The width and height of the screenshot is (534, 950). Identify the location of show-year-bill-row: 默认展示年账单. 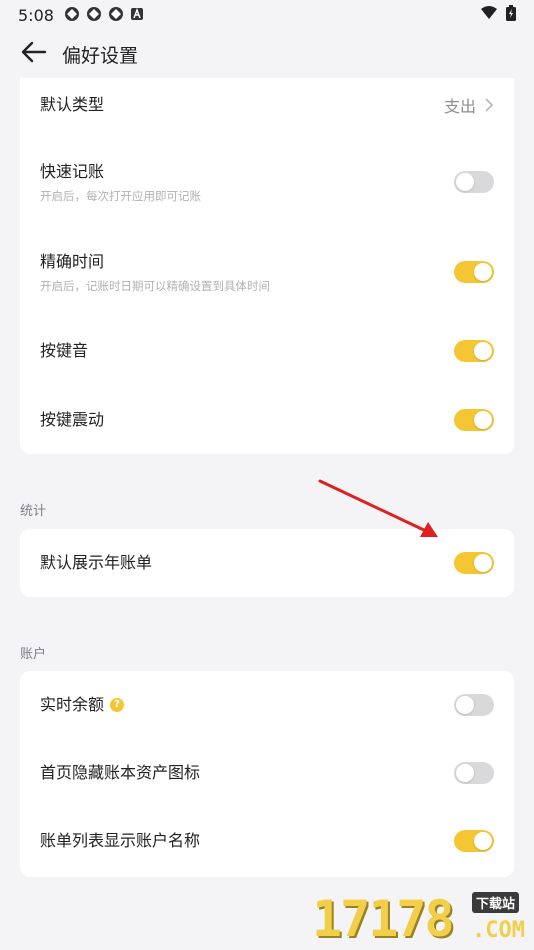
(267, 563).